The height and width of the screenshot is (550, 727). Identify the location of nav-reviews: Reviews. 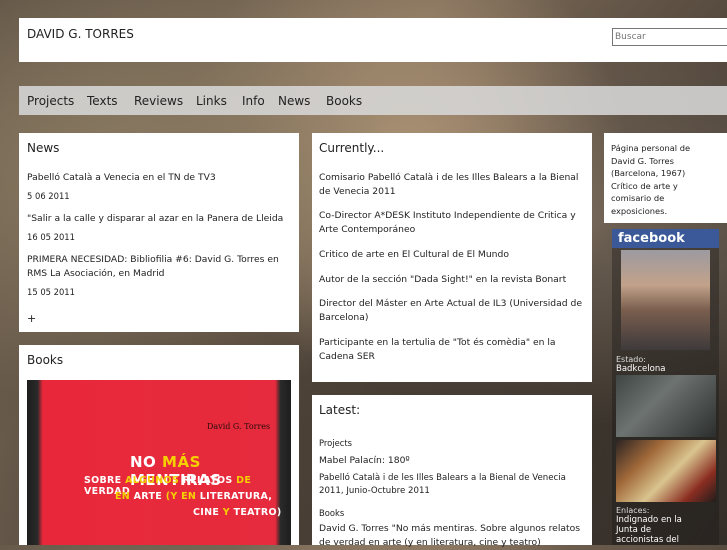
(158, 101).